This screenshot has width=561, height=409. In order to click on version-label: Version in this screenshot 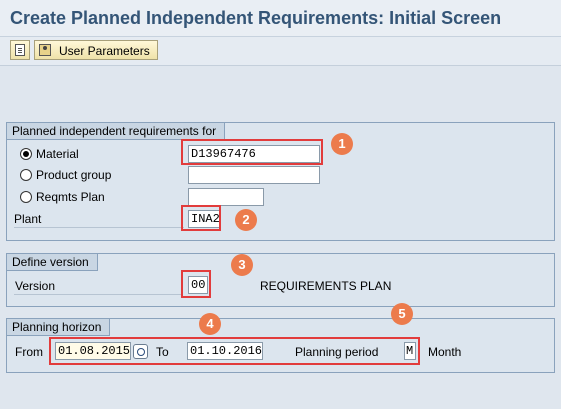, I will do `click(35, 286)`.